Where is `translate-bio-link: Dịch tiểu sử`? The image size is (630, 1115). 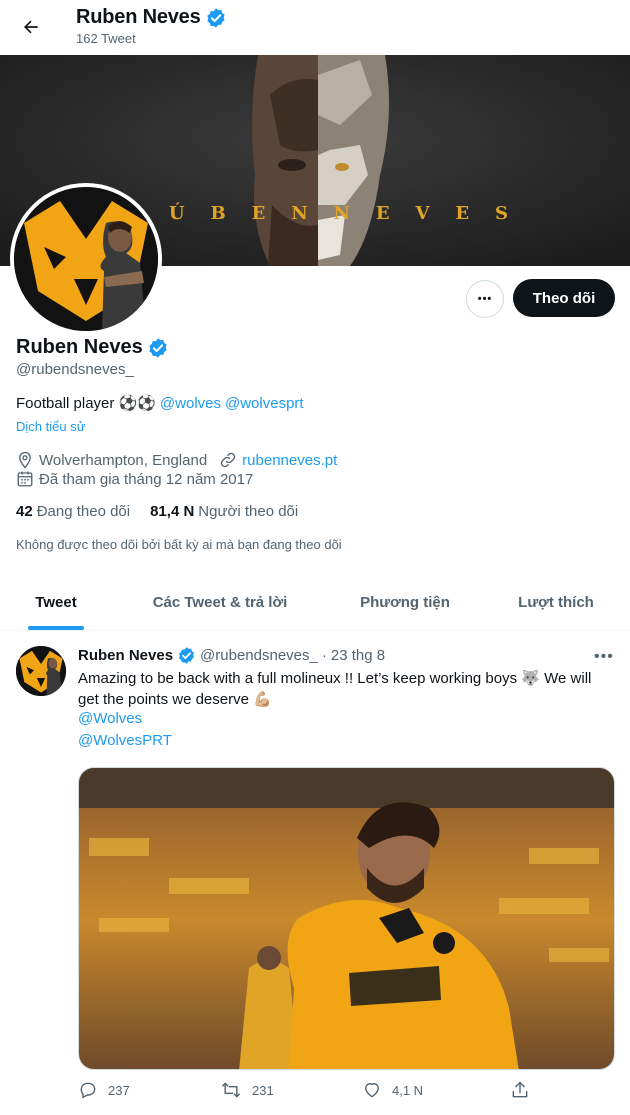 translate-bio-link: Dịch tiểu sử is located at coordinates (50, 426).